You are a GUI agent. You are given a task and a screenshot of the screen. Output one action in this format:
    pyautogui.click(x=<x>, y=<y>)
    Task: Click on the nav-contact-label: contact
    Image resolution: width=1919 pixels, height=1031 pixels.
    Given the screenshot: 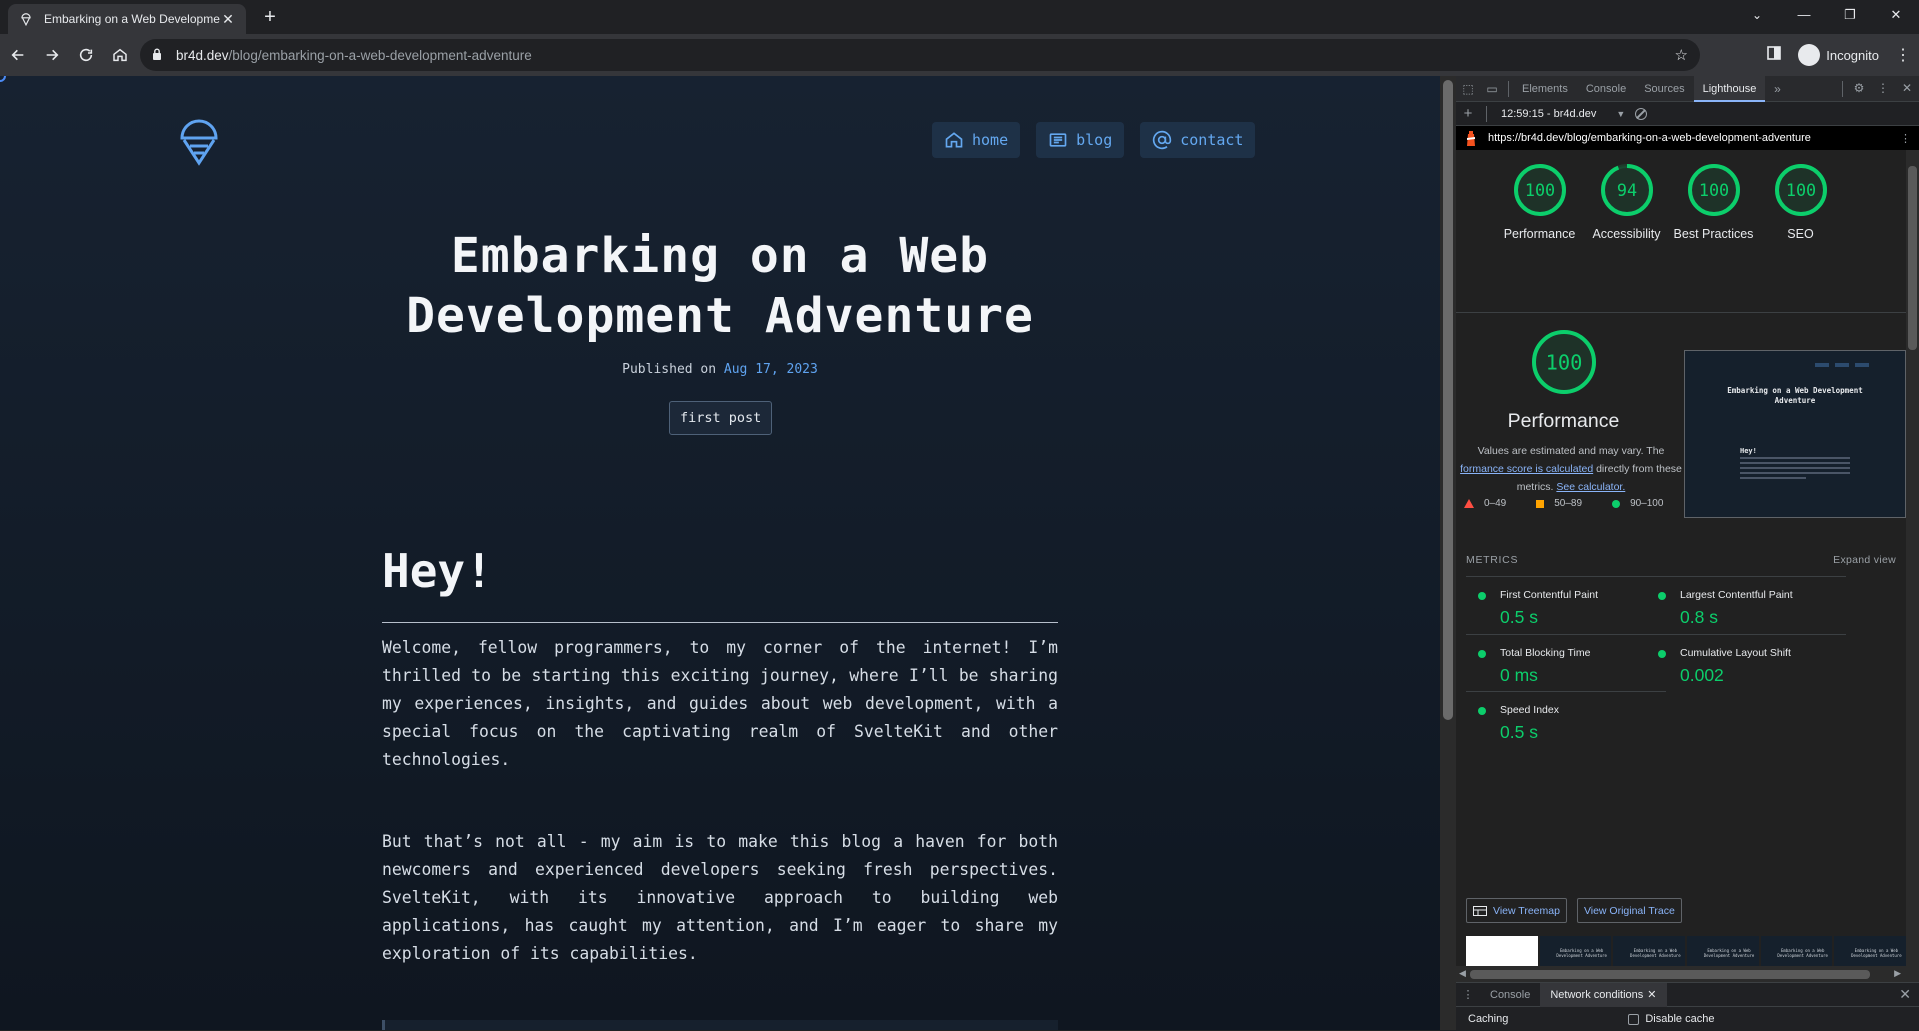 What is the action you would take?
    pyautogui.click(x=1212, y=140)
    